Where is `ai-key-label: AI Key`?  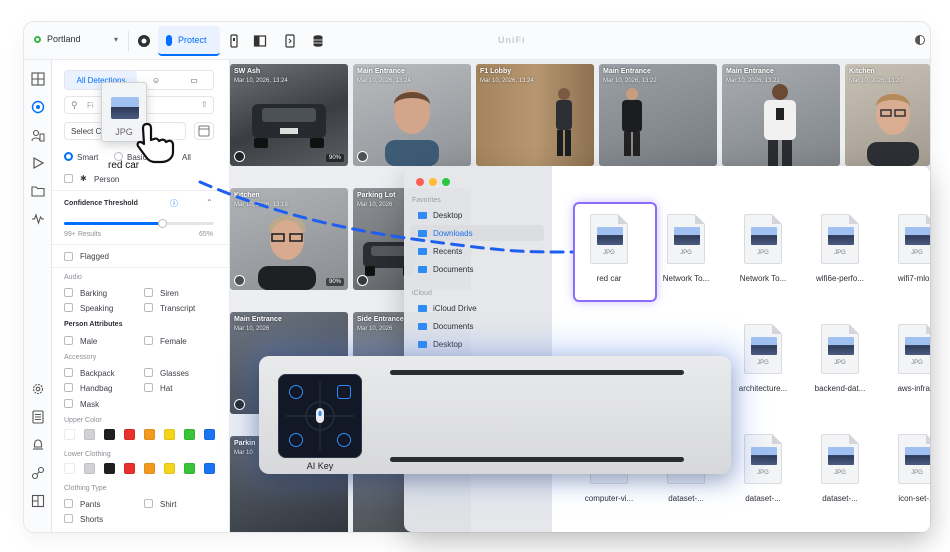
ai-key-label: AI Key is located at coordinates (320, 466).